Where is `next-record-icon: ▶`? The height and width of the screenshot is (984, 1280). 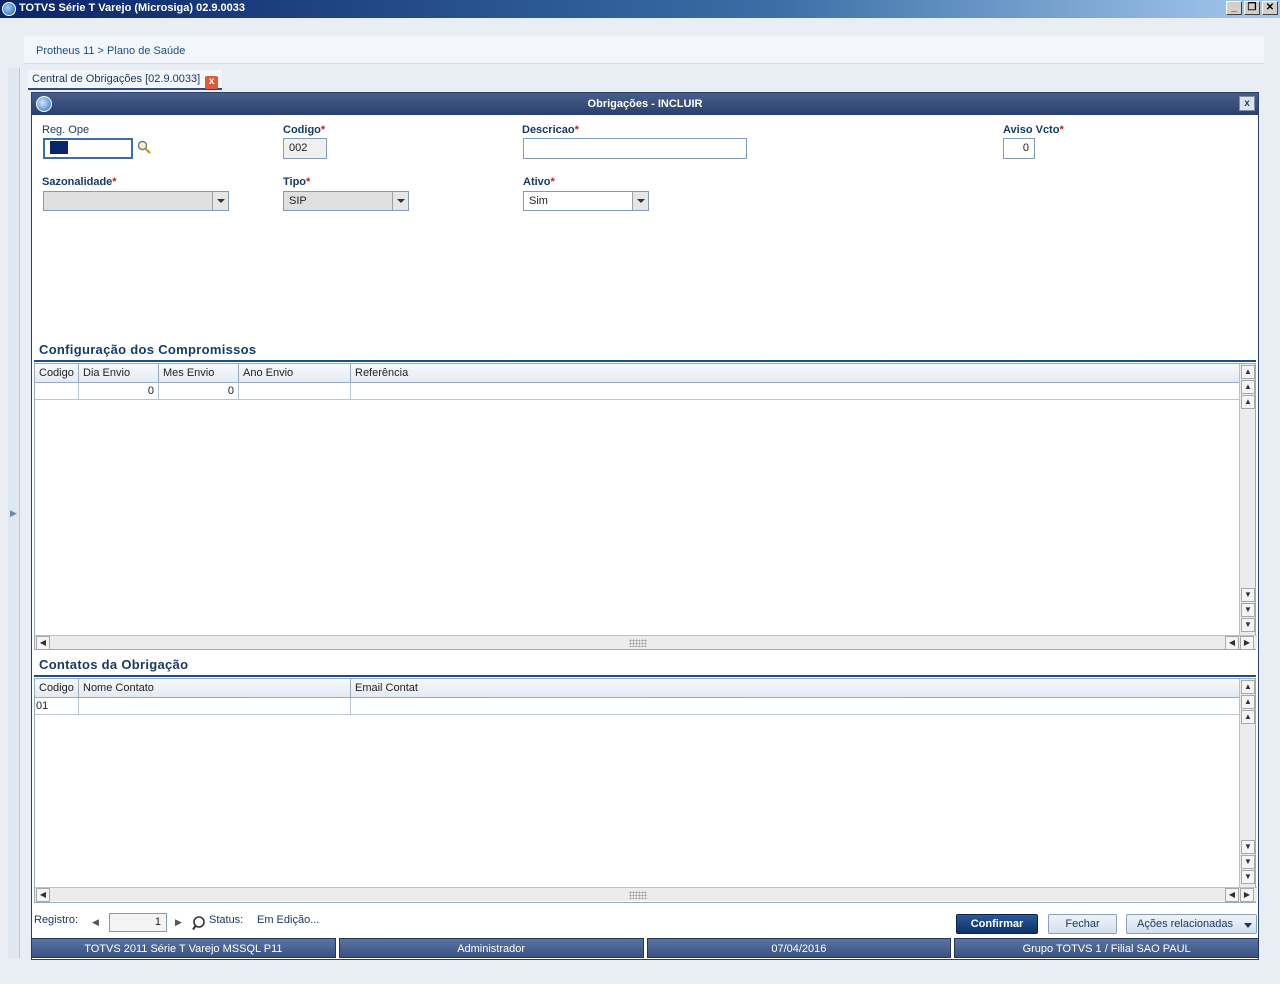 next-record-icon: ▶ is located at coordinates (178, 922).